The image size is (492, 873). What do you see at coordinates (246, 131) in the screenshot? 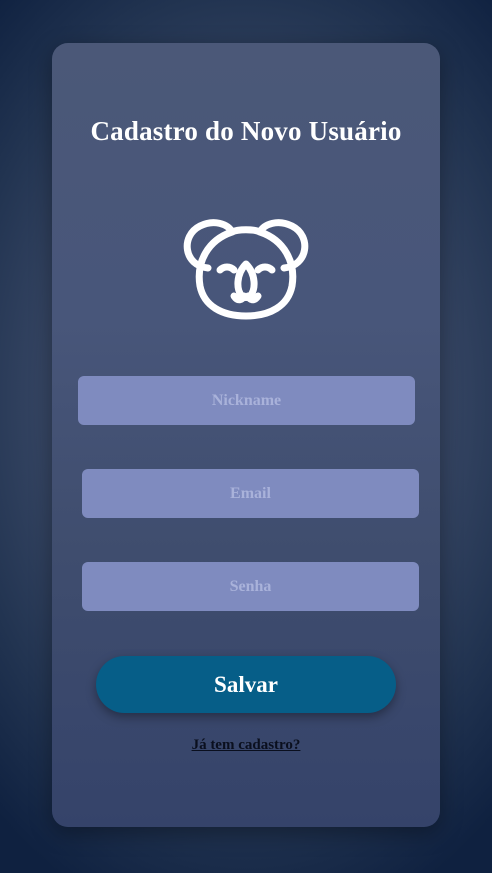
I see `page-title: Cadastro do Novo Usuário` at bounding box center [246, 131].